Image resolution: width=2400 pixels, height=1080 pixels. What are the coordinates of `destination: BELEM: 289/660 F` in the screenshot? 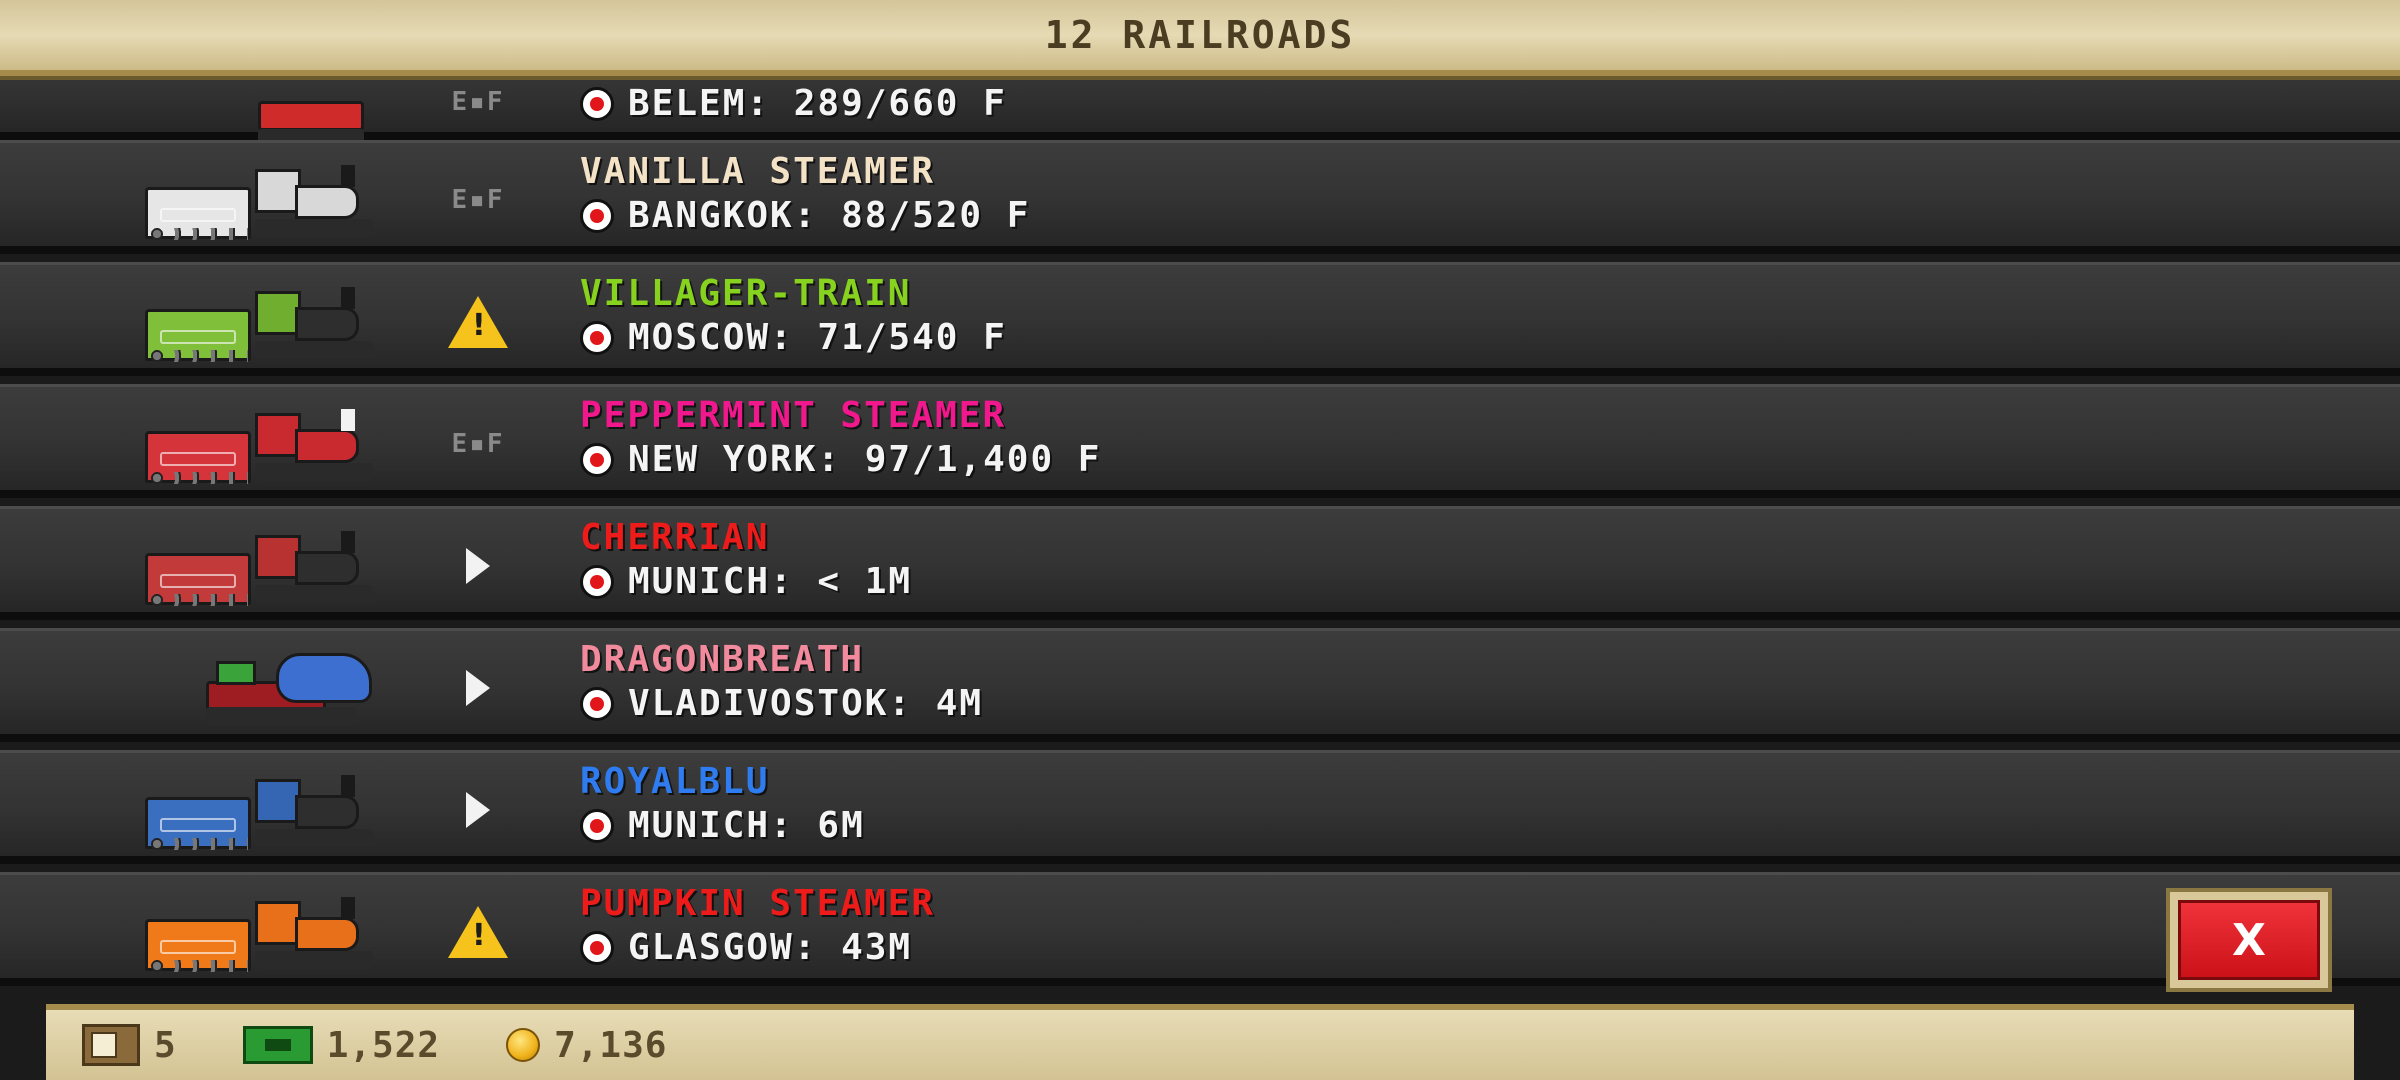 It's located at (793, 103).